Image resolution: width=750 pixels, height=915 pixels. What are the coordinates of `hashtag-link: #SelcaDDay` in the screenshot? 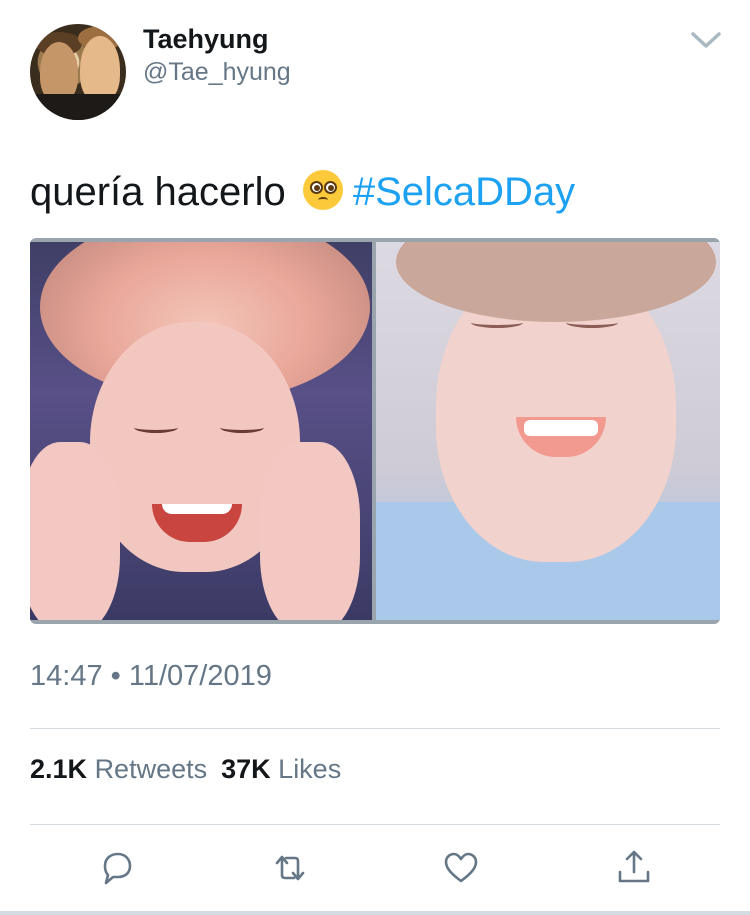 It's located at (464, 192).